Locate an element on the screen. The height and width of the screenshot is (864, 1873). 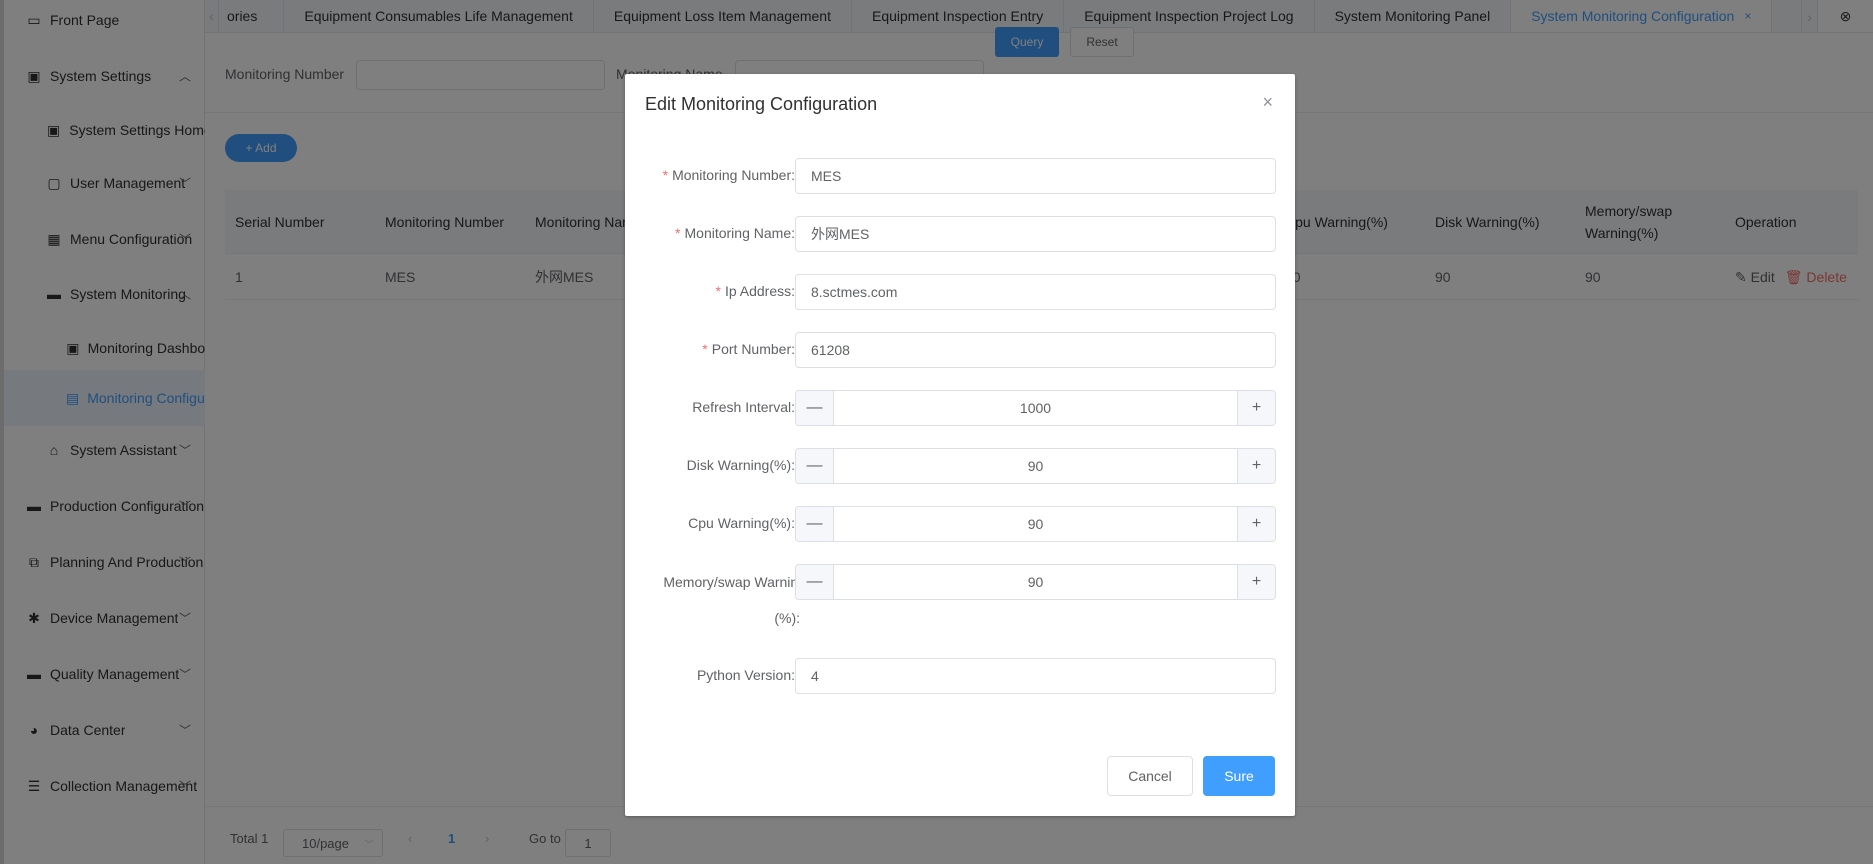
close-icon: × is located at coordinates (1267, 102).